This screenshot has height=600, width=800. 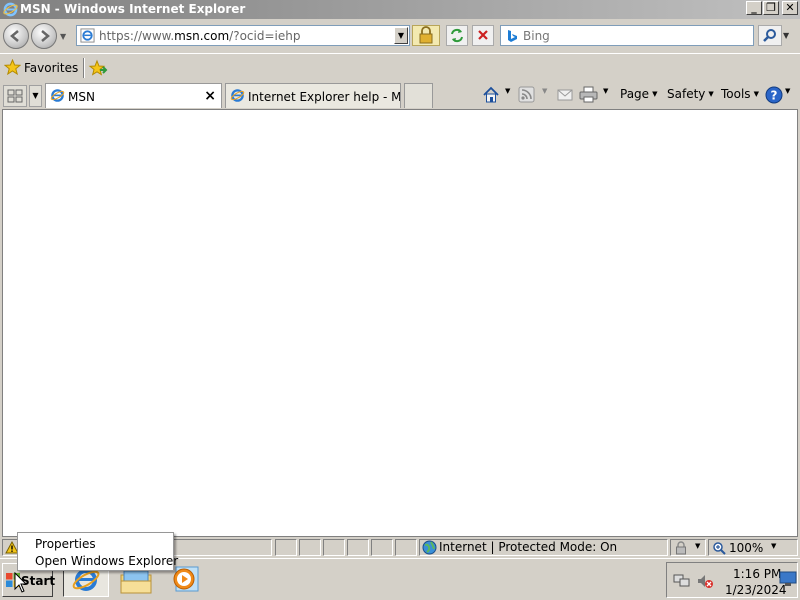 What do you see at coordinates (400, 67) in the screenshot?
I see `favorites-bar: Favorites` at bounding box center [400, 67].